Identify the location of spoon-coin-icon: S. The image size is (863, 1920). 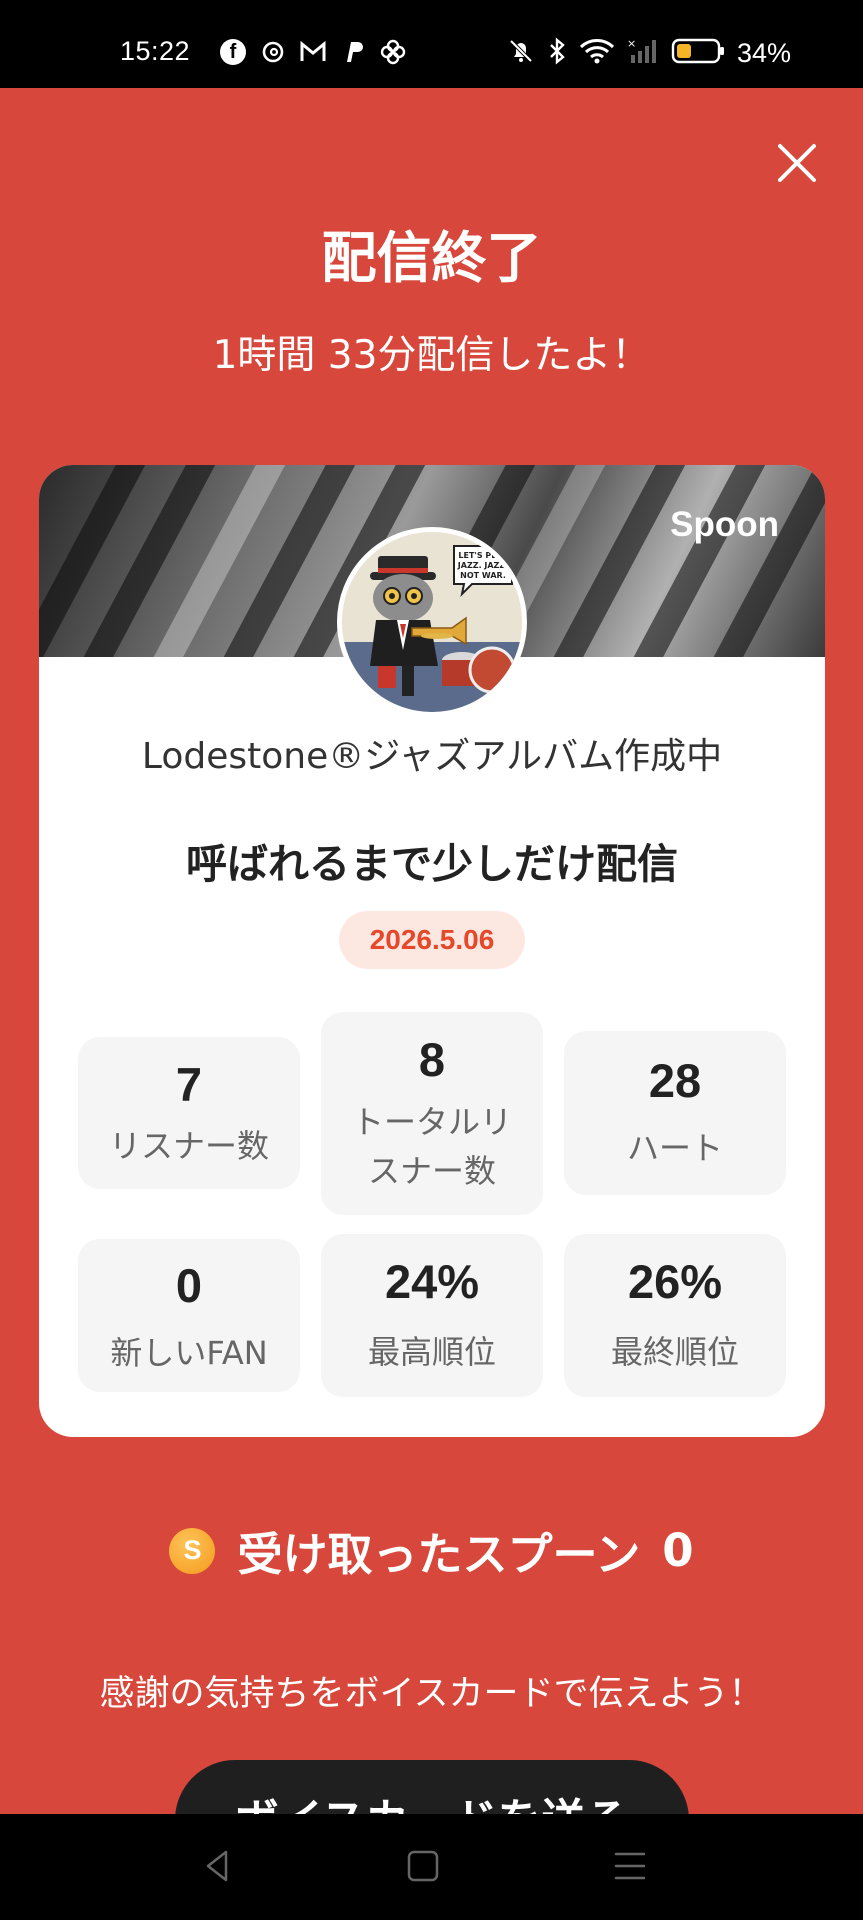
(192, 1550).